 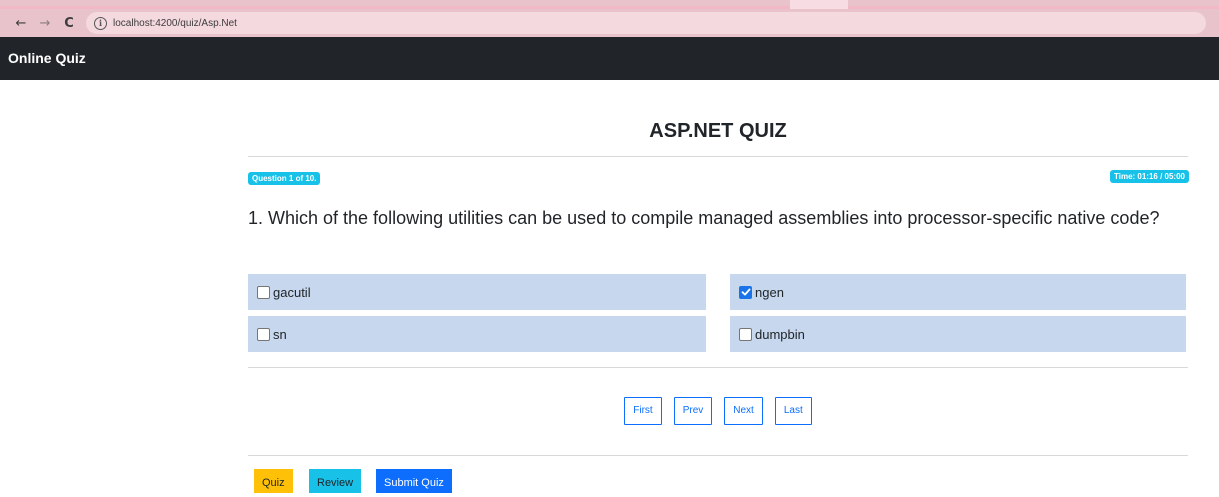 What do you see at coordinates (414, 481) in the screenshot?
I see `submit-quiz-button: Submit Quiz` at bounding box center [414, 481].